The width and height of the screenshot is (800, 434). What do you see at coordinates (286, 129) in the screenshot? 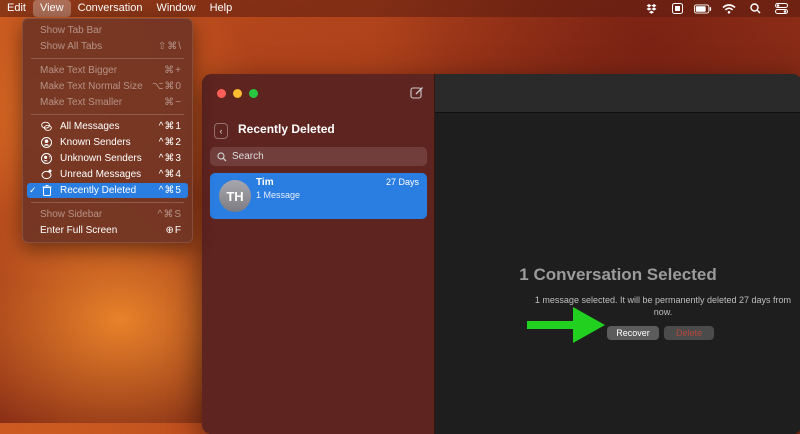
I see `sidebar-title: Recently Deleted` at bounding box center [286, 129].